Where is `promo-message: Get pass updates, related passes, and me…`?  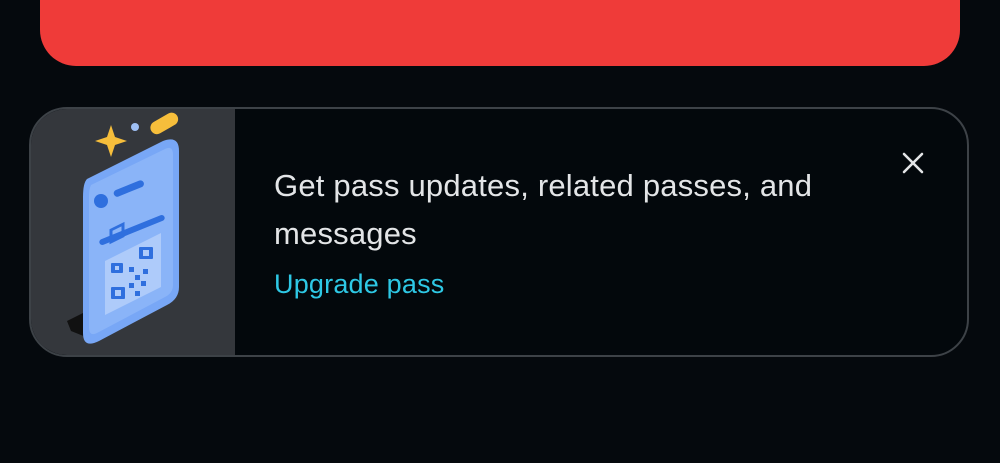 promo-message: Get pass updates, related passes, and me… is located at coordinates (543, 209).